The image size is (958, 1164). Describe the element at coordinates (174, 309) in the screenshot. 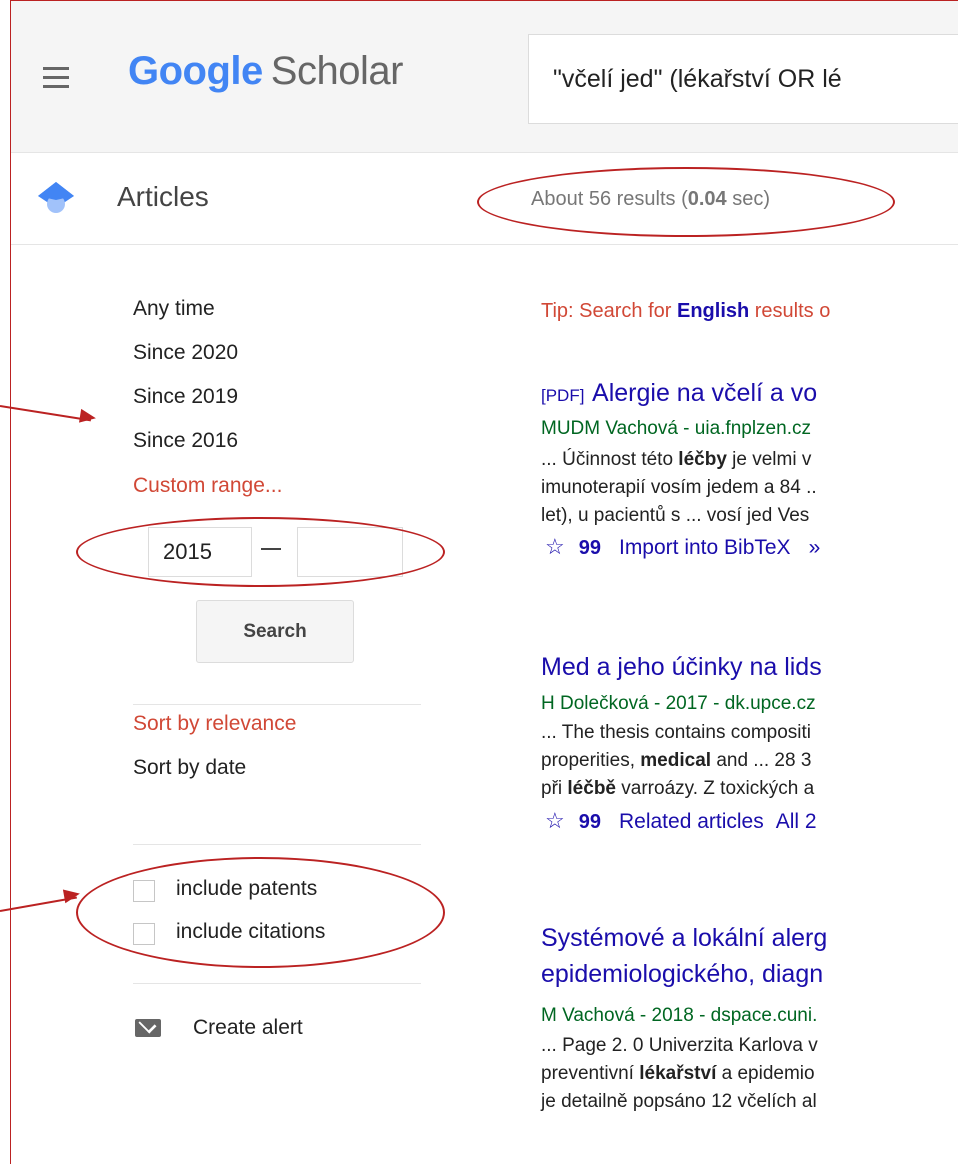

I see `filter-any-time: Any time` at that location.